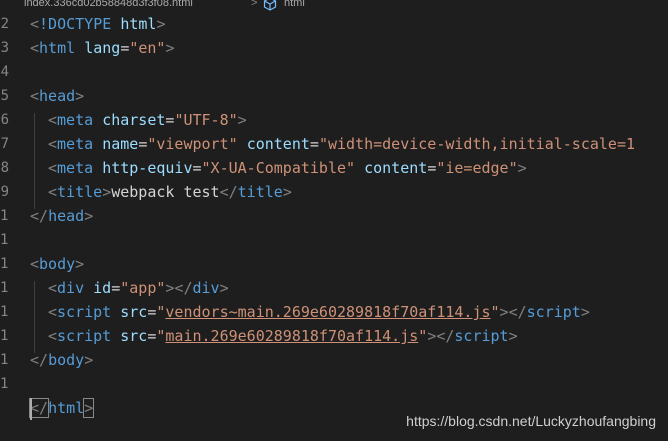  I want to click on line-content: <meta charset="UTF-8">, so click(147, 120).